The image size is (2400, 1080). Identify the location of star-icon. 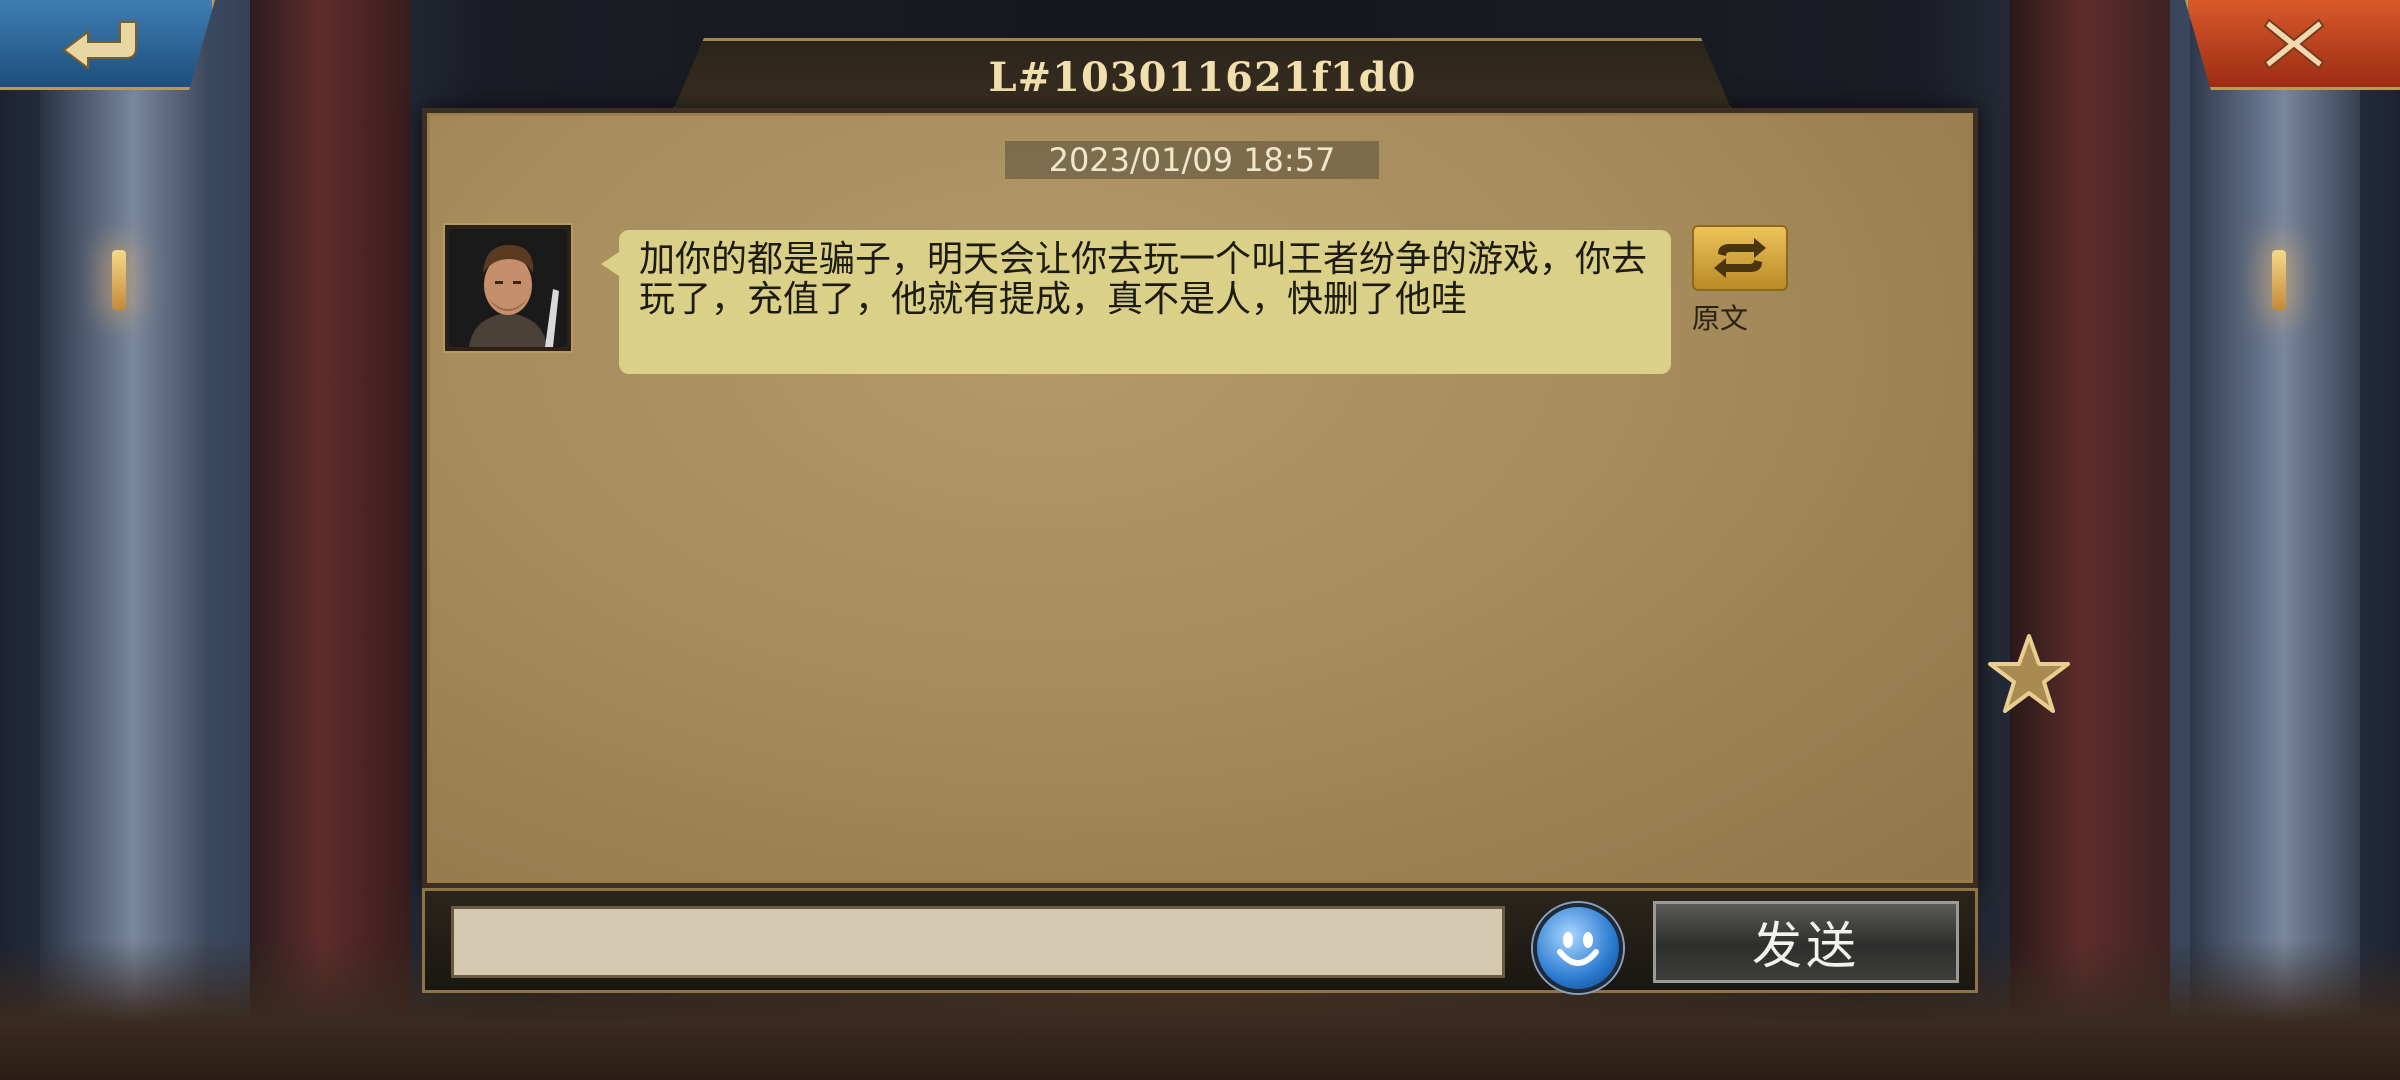
(2029, 673).